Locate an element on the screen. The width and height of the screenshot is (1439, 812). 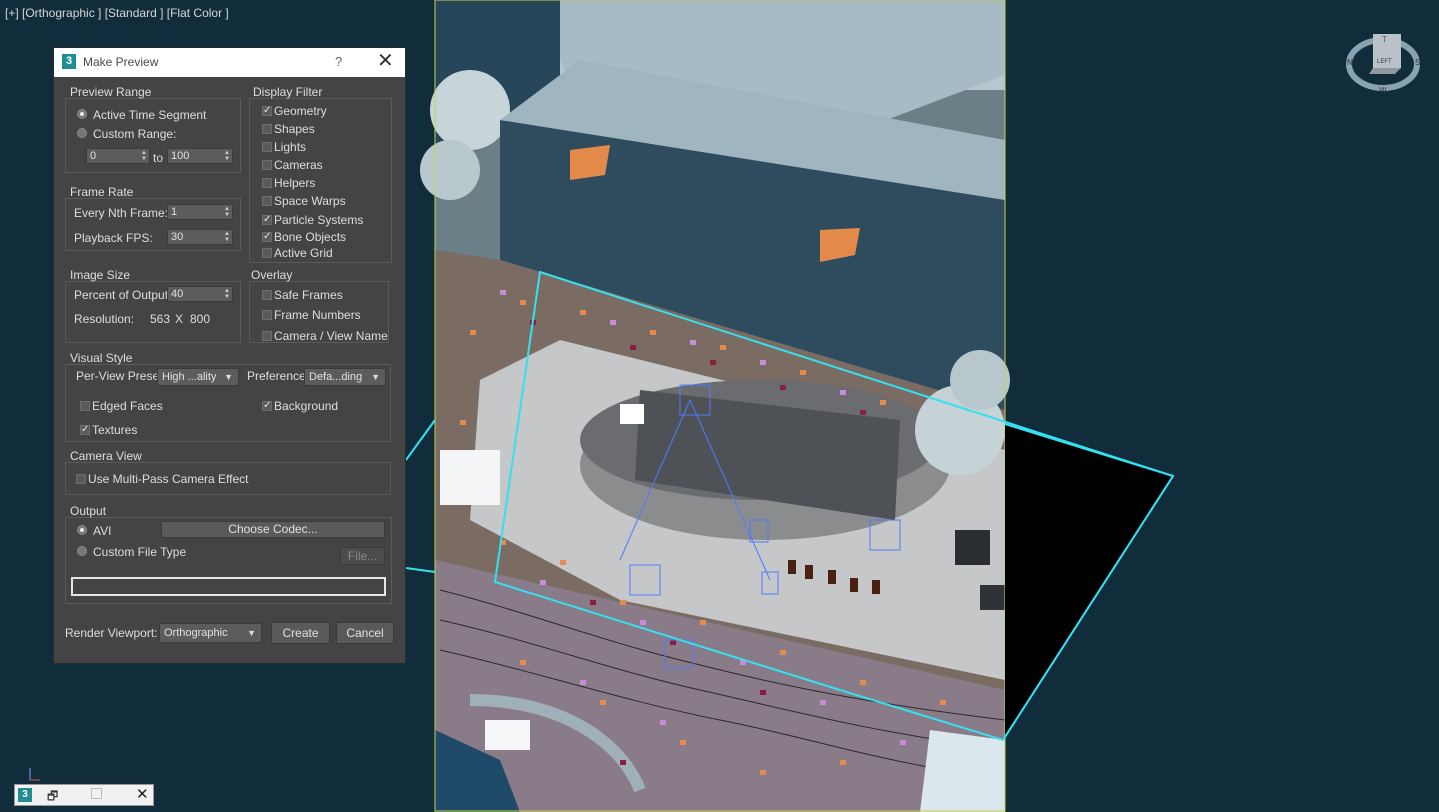
preview-range-title: Preview Range is located at coordinates (111, 92).